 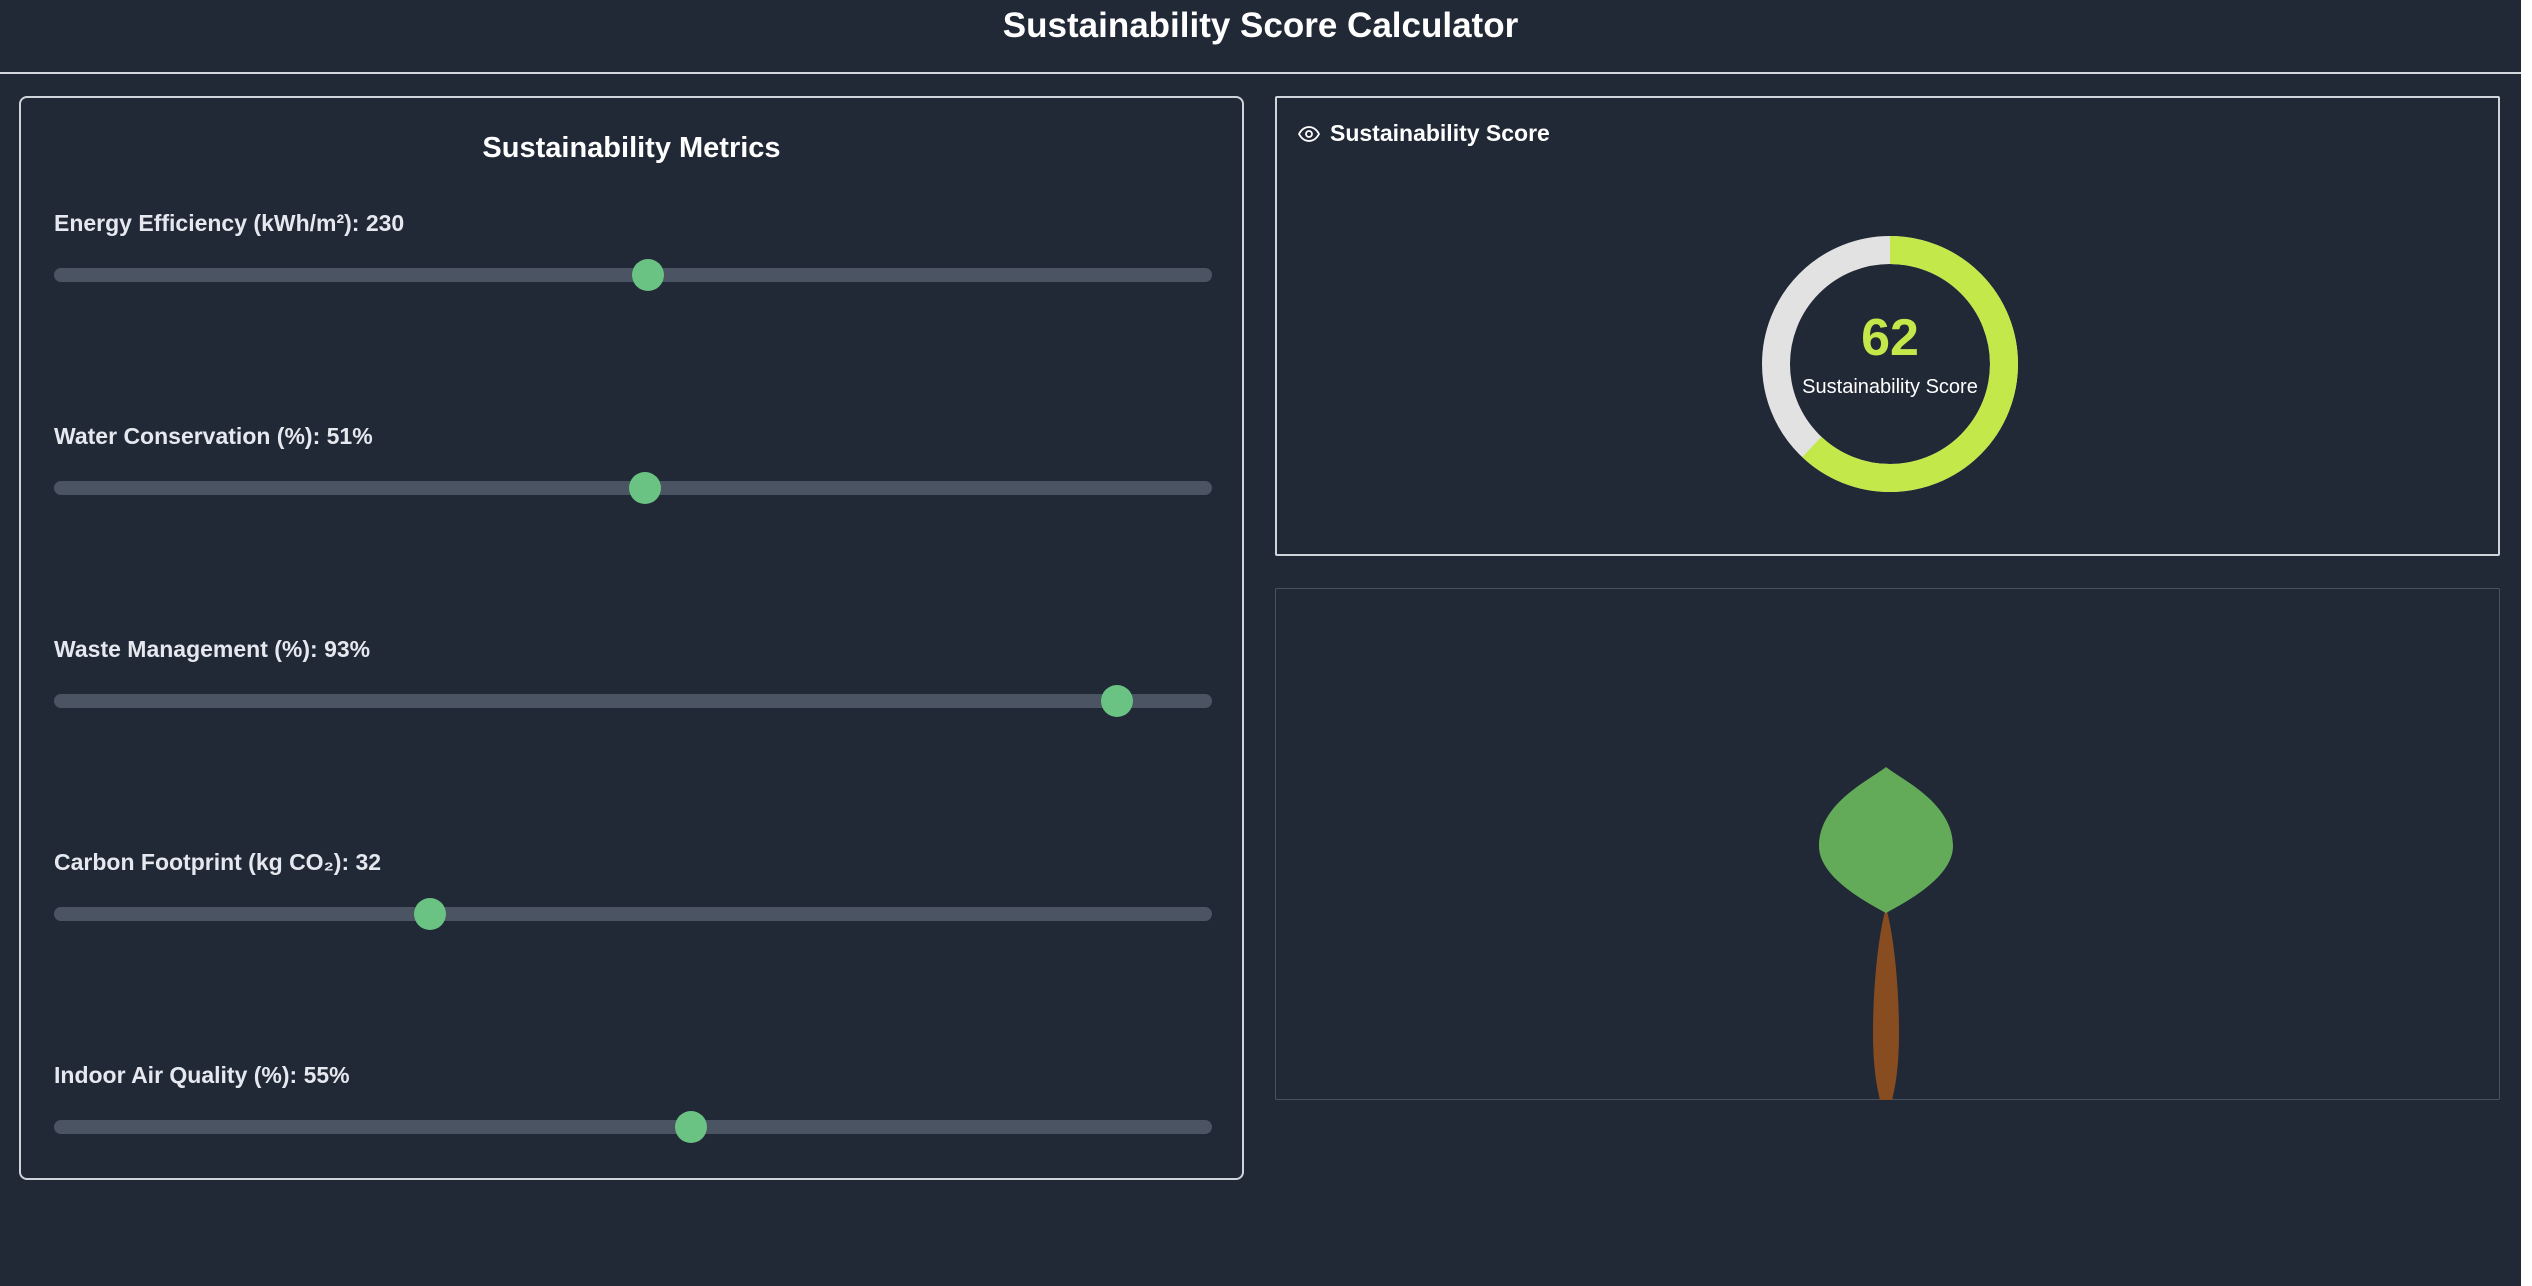 I want to click on tree-leaf, so click(x=1886, y=840).